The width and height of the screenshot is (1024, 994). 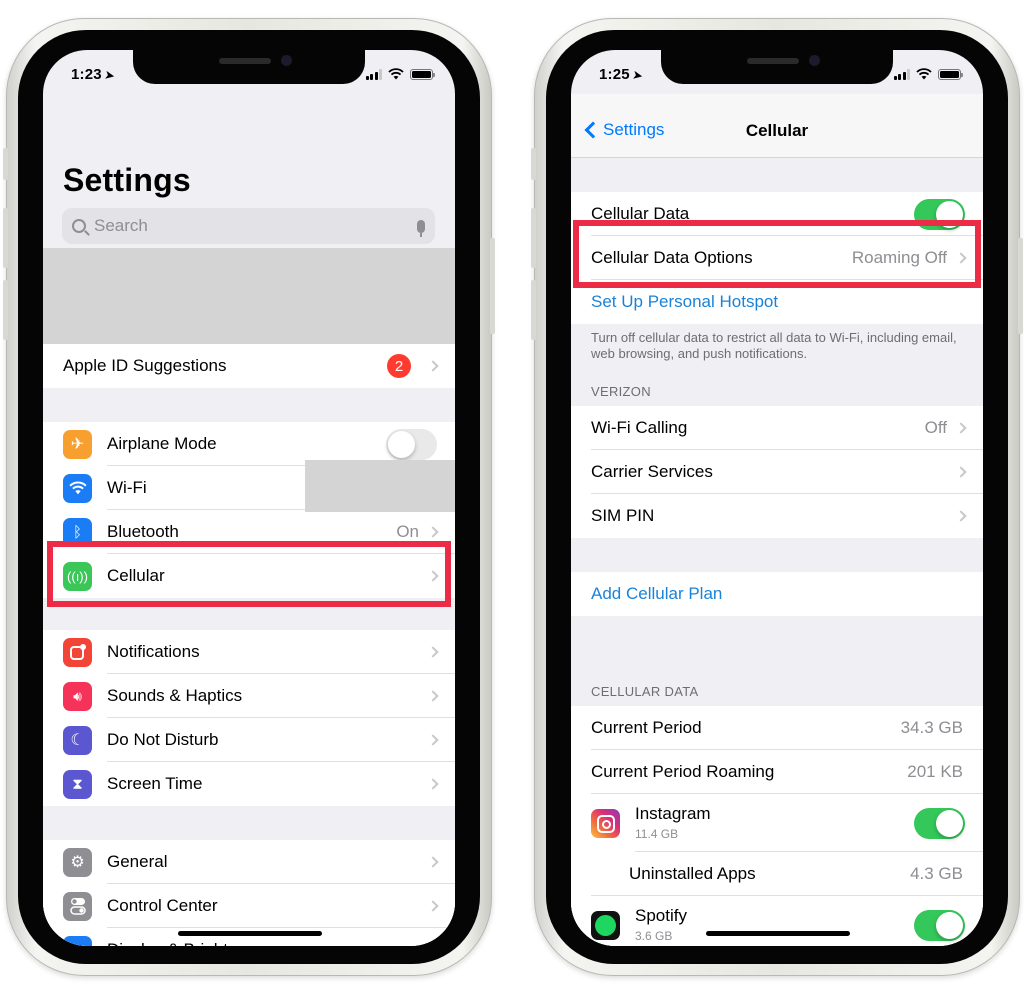 What do you see at coordinates (777, 214) in the screenshot?
I see `cellular-data-row: Cellular Data` at bounding box center [777, 214].